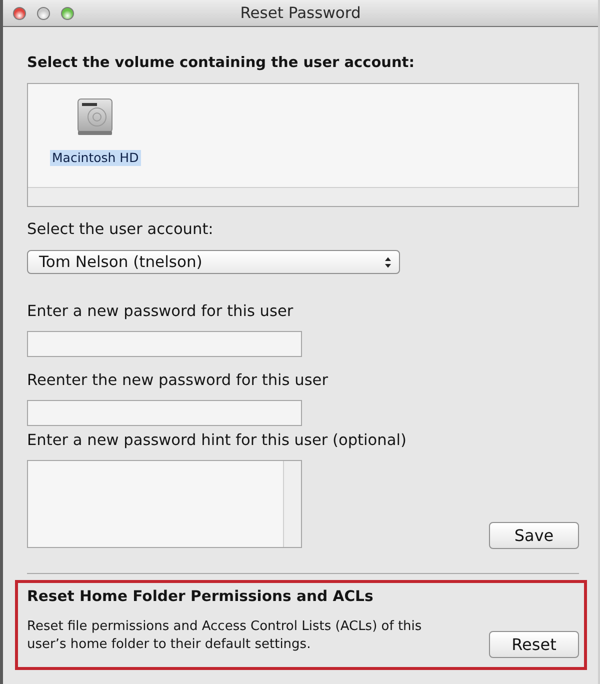  I want to click on section-heading: Select the volume containing the user account:, so click(221, 63).